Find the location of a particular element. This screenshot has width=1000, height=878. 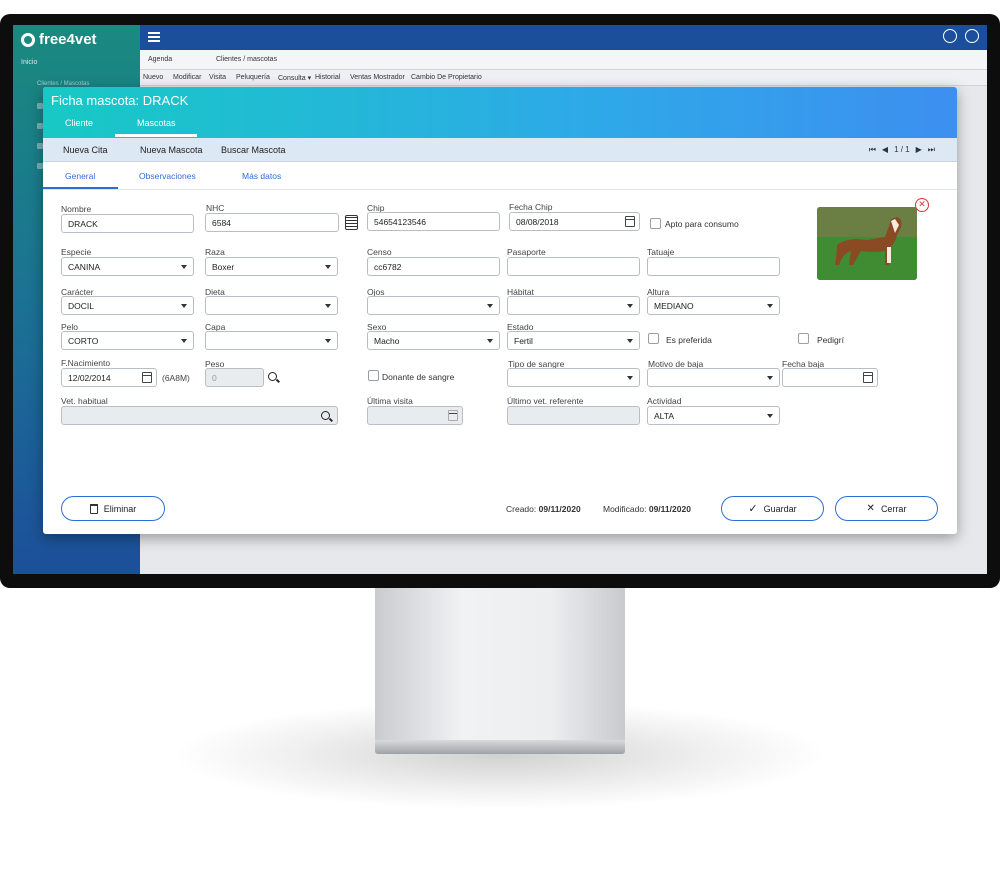

actividad-select: ALTA is located at coordinates (713, 415).